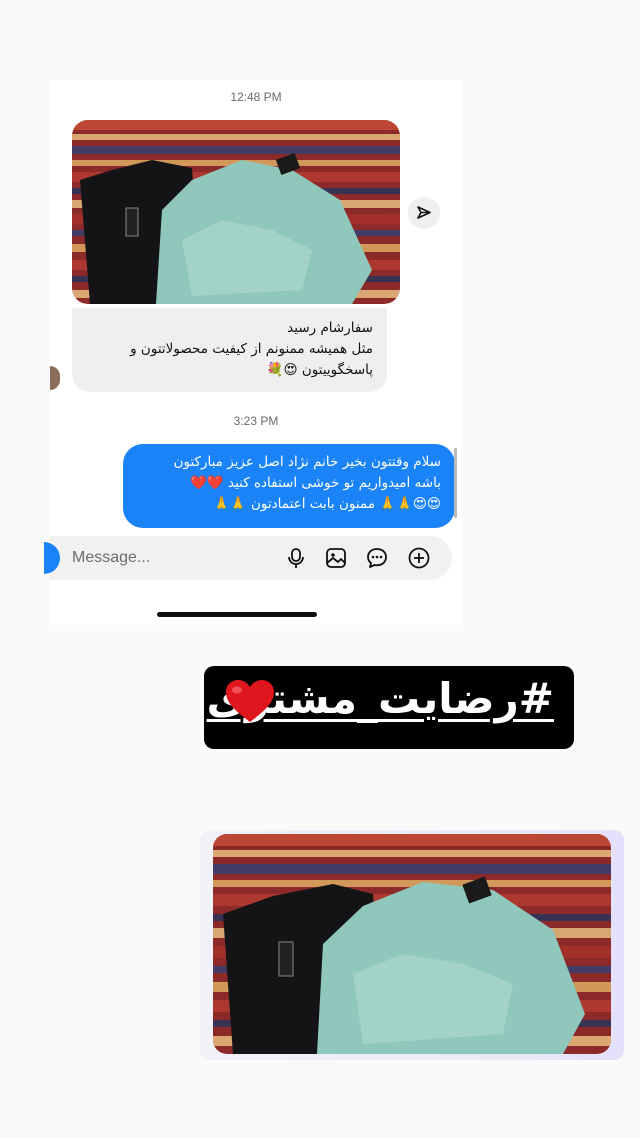  Describe the element at coordinates (327, 504) in the screenshot. I see `sent-line-3: 😍😍🙏🙏 ممنون بابت اعتمادتون 🙏🙏` at that location.